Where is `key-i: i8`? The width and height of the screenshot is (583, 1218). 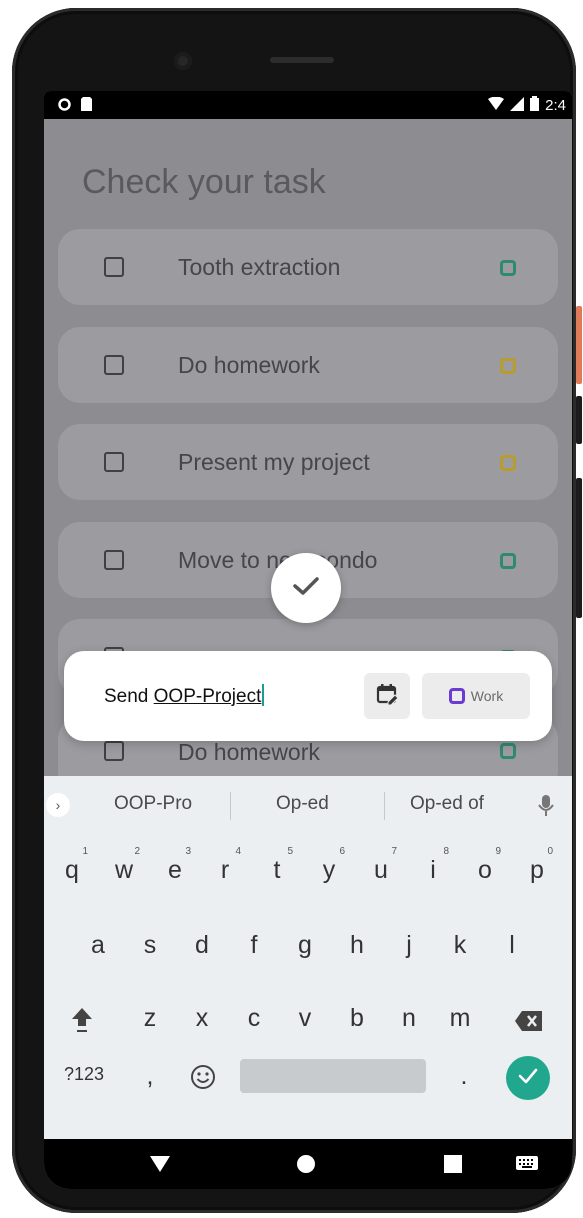 key-i: i8 is located at coordinates (433, 865).